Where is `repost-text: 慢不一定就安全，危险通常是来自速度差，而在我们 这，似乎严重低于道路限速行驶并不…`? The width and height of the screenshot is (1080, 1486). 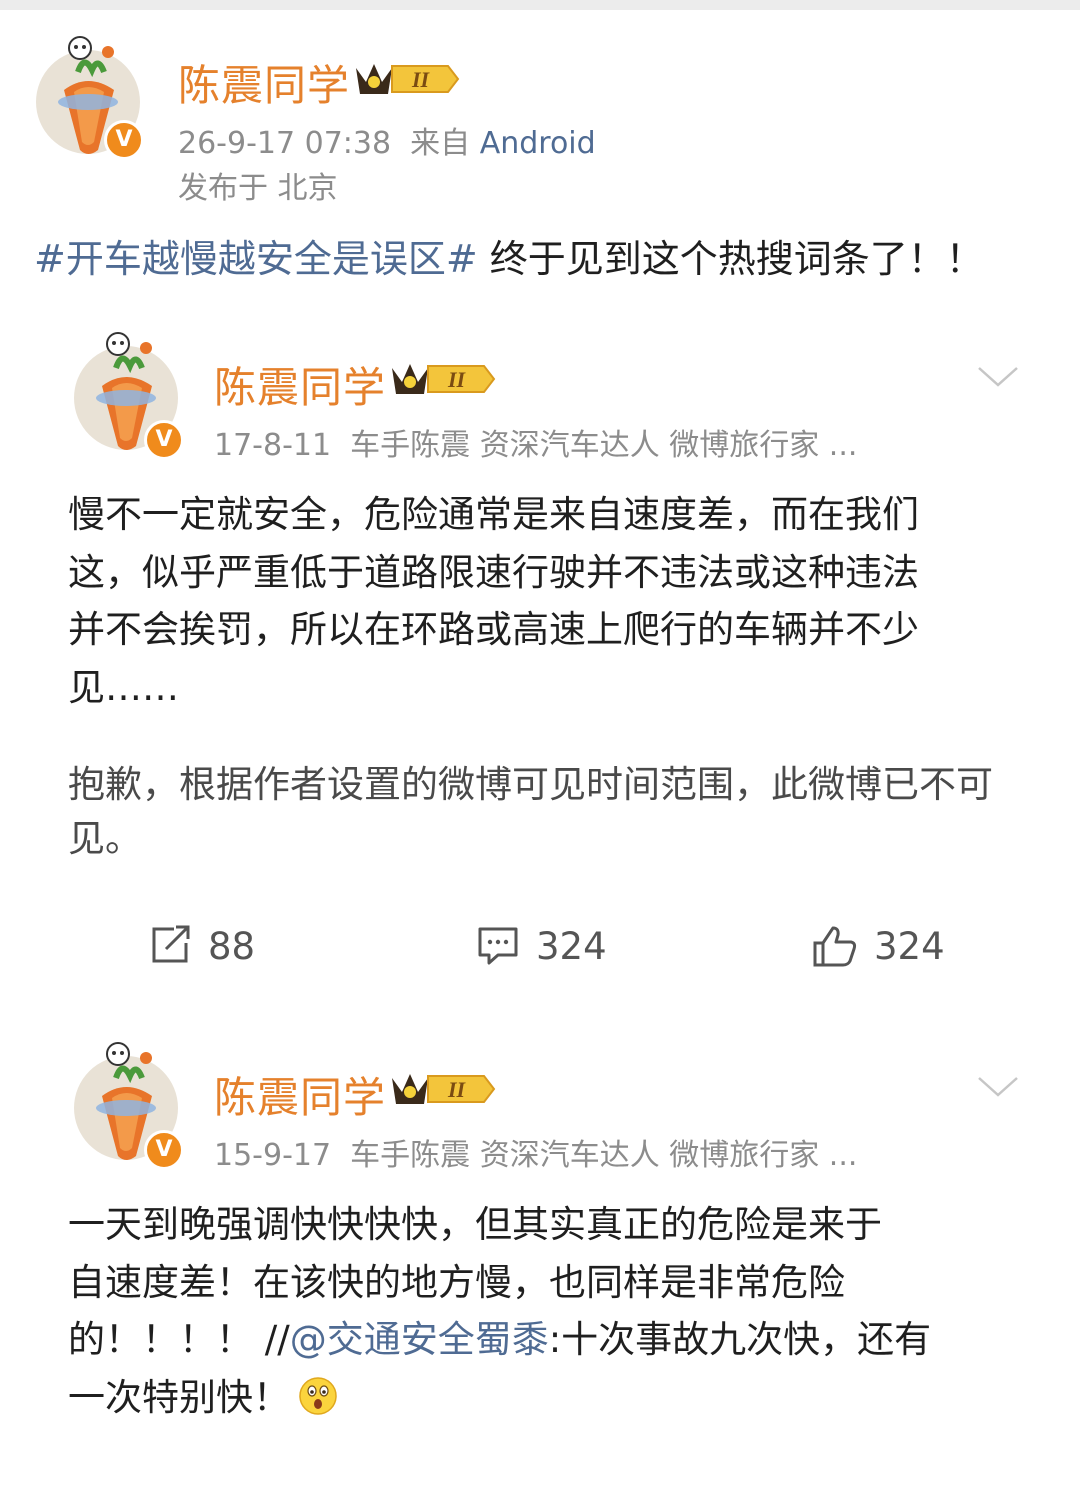 repost-text: 慢不一定就安全，危险通常是来自速度差，而在我们 这，似乎严重低于道路限速行驶并不… is located at coordinates (543, 601).